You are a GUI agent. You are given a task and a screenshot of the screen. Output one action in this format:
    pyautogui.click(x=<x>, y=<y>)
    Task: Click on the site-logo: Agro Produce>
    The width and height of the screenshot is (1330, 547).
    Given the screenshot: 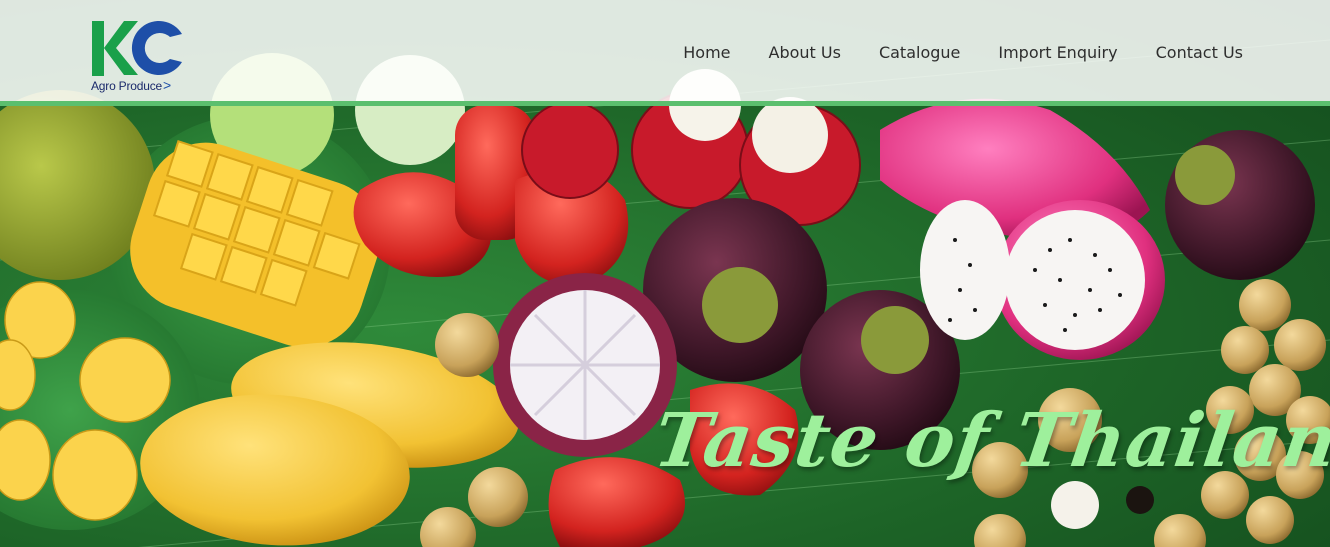 What is the action you would take?
    pyautogui.click(x=138, y=56)
    